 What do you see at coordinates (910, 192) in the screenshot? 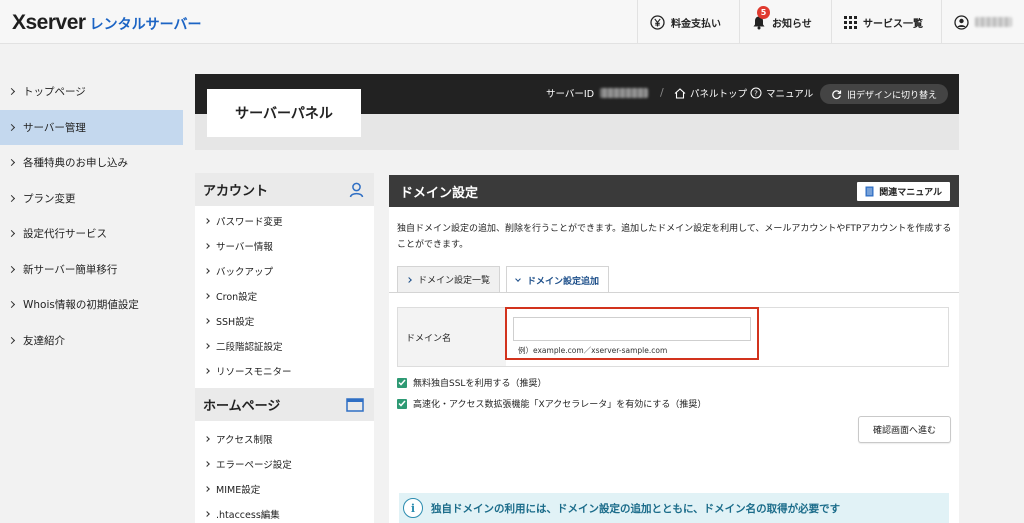
I see `related-manual-label: 関連マニュアル` at bounding box center [910, 192].